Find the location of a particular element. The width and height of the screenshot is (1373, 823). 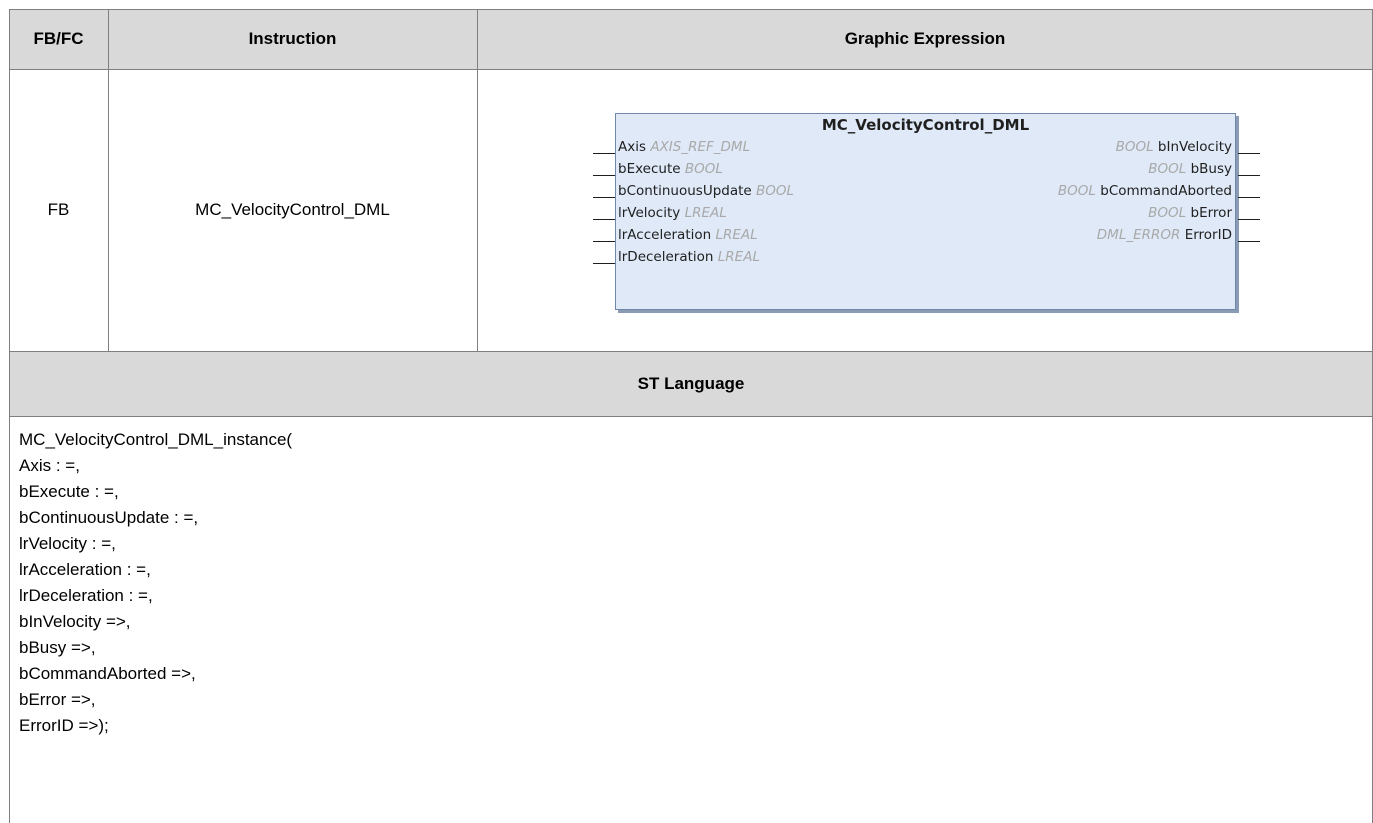

header-instruction: Instruction is located at coordinates (292, 39).